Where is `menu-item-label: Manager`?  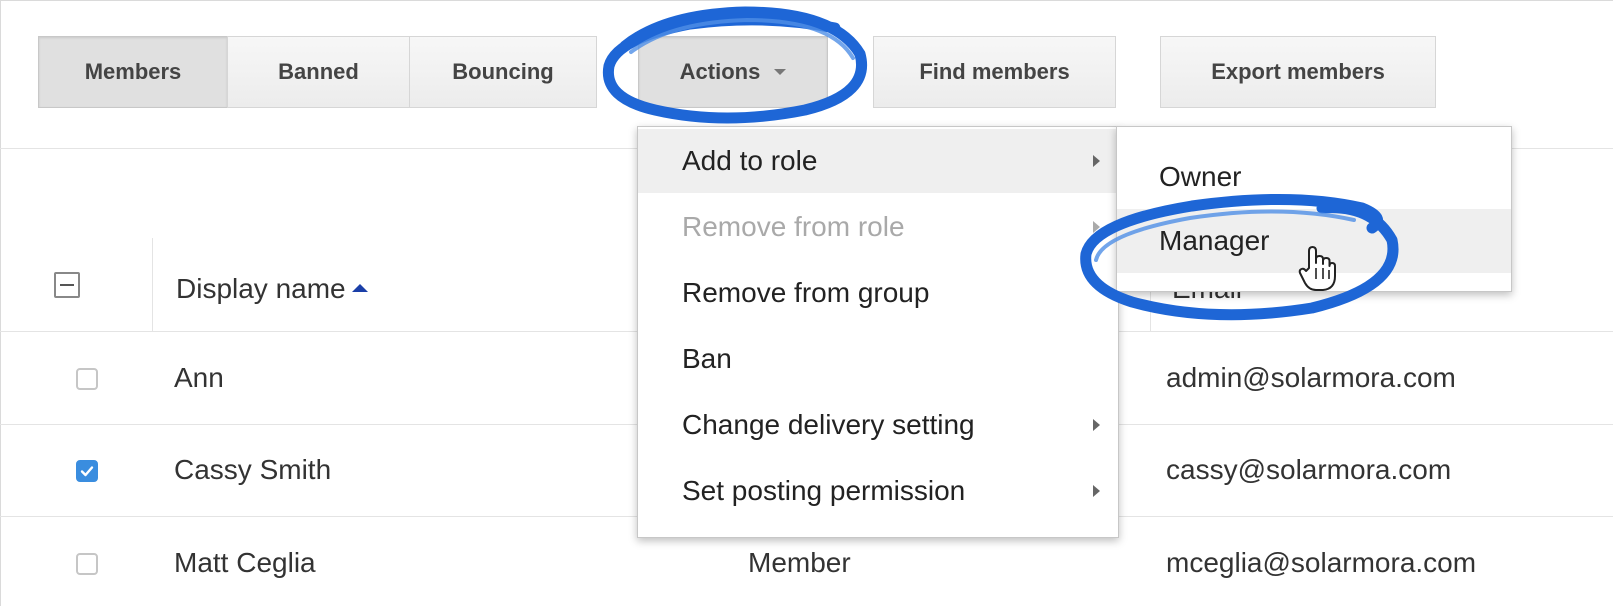
menu-item-label: Manager is located at coordinates (1214, 240).